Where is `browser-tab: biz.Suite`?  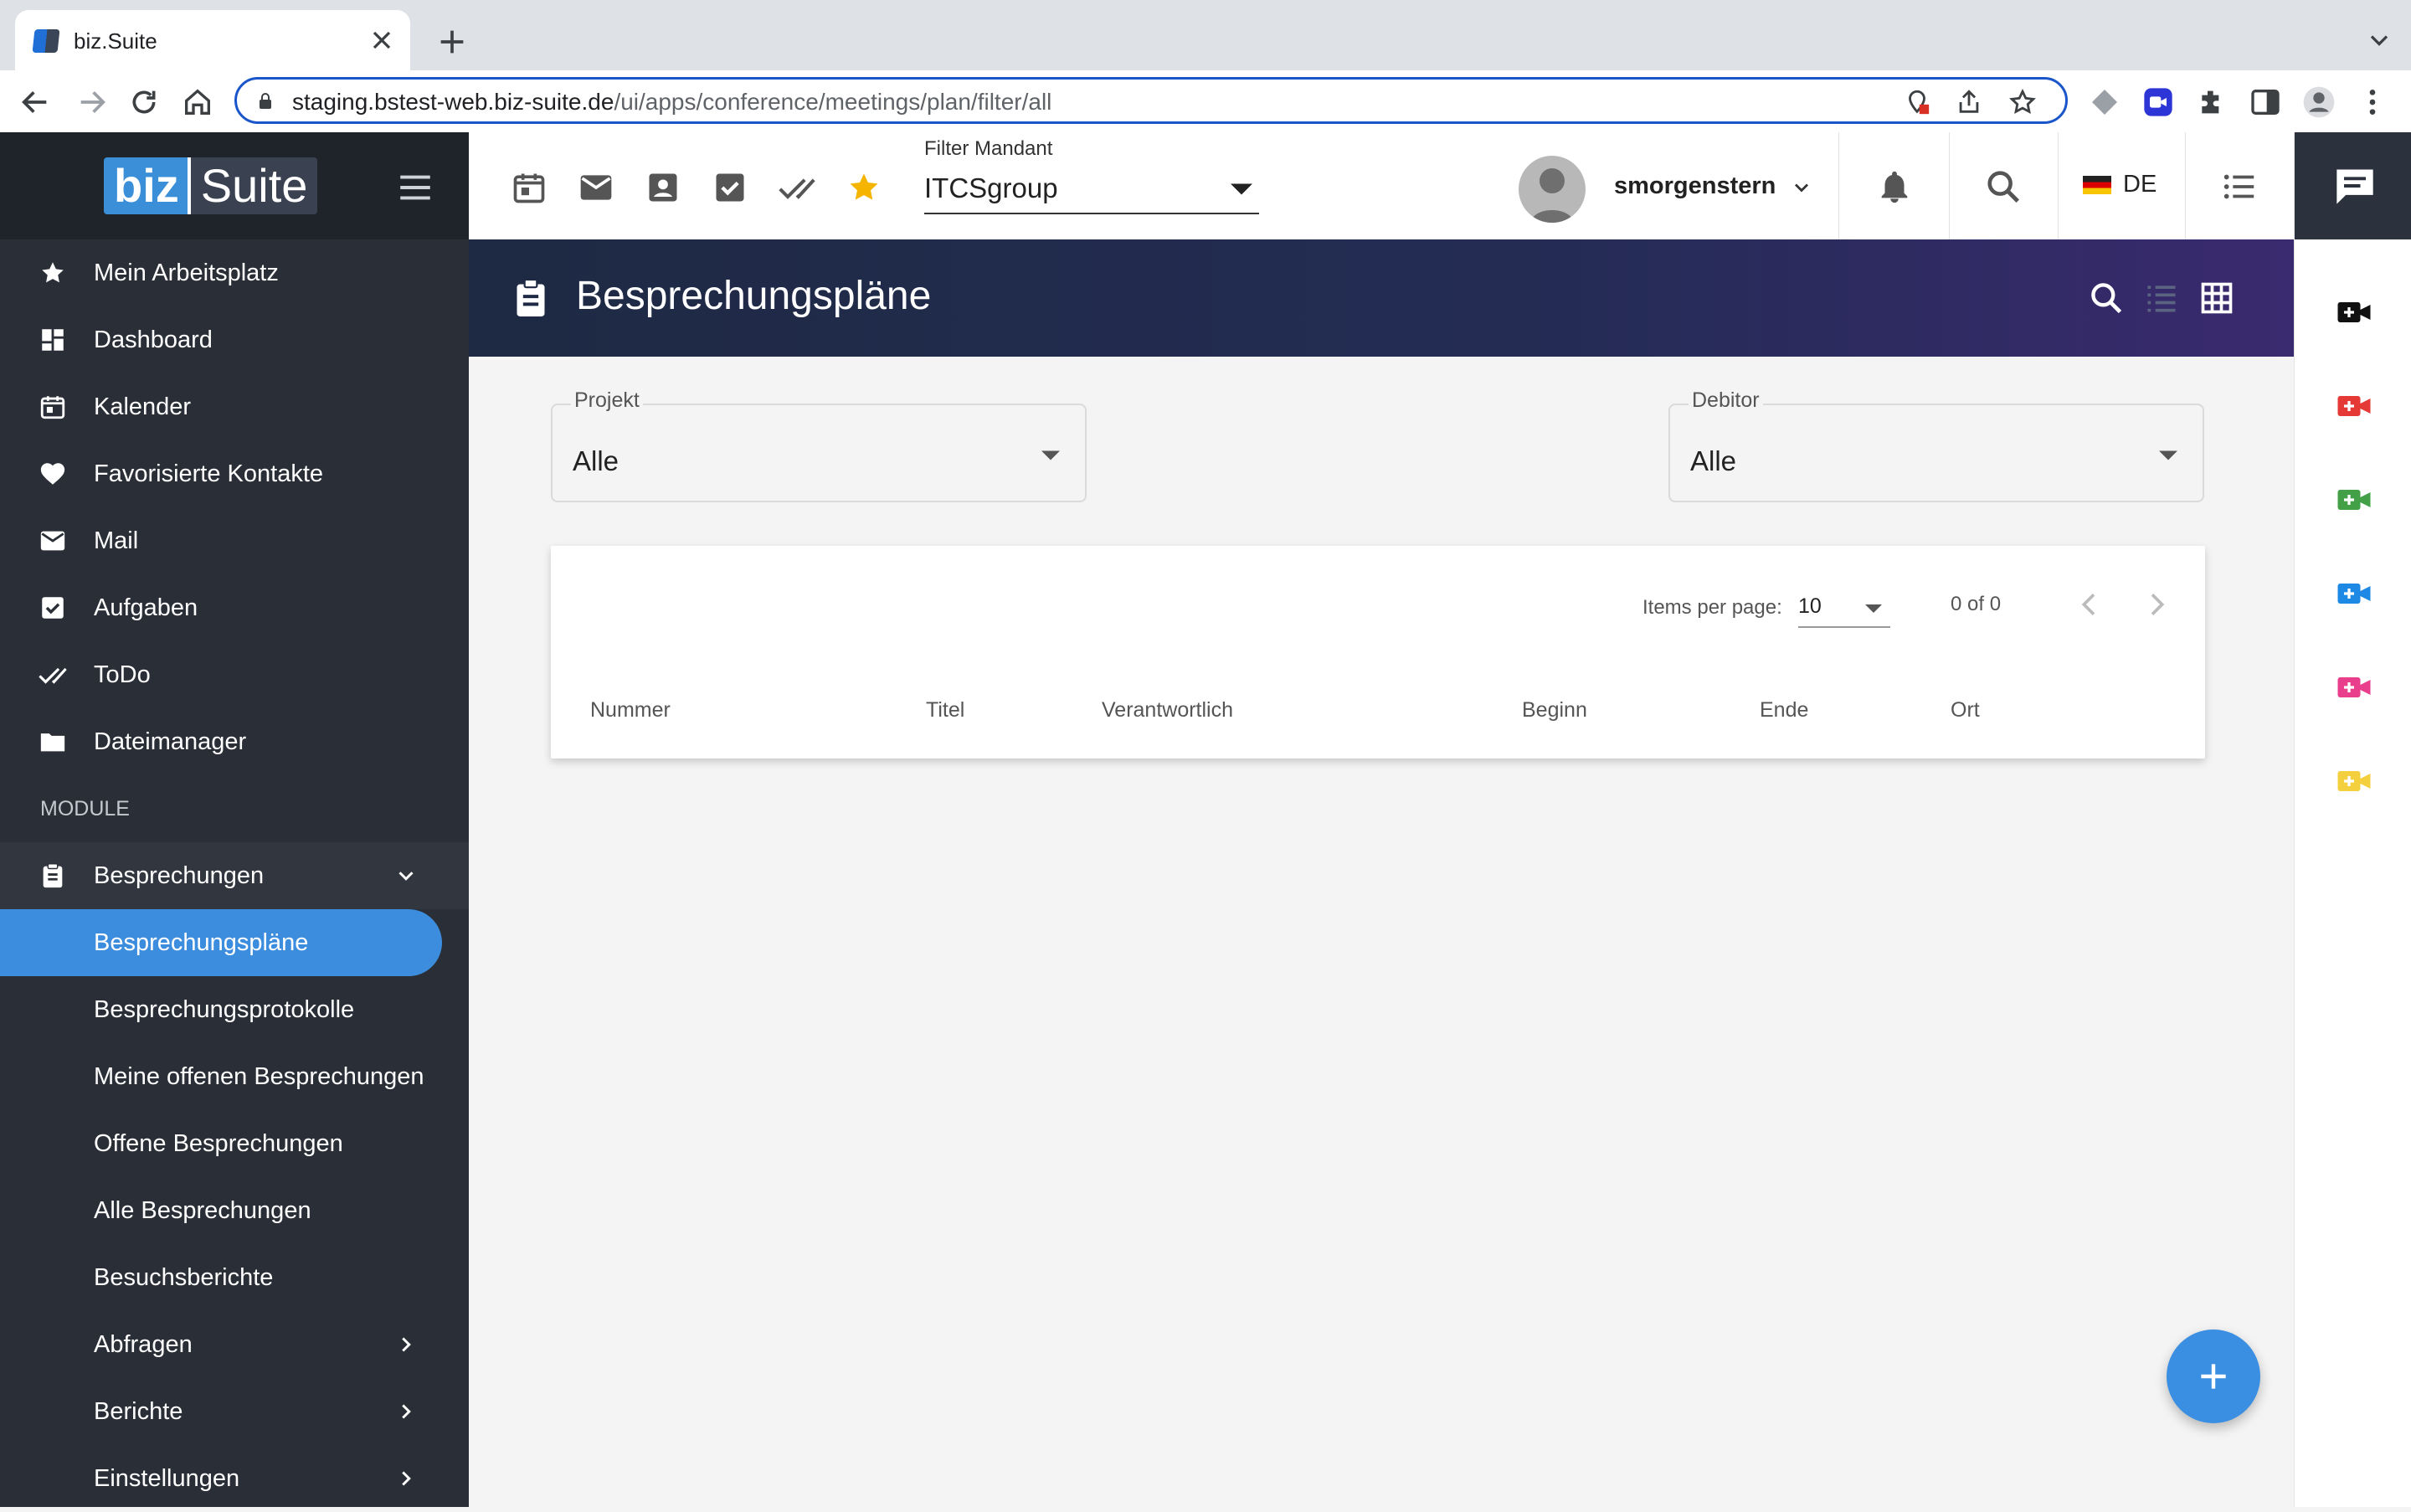 browser-tab: biz.Suite is located at coordinates (212, 40).